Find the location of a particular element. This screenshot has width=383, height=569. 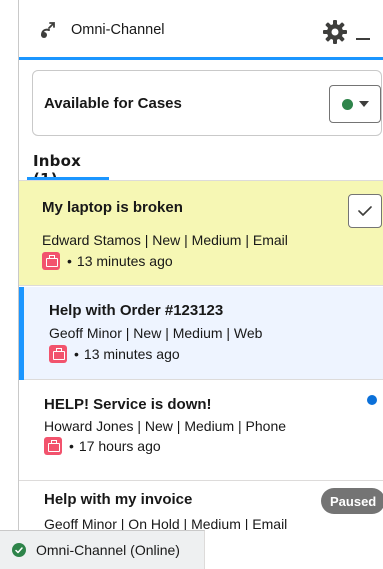

checkmark-icon is located at coordinates (365, 211).